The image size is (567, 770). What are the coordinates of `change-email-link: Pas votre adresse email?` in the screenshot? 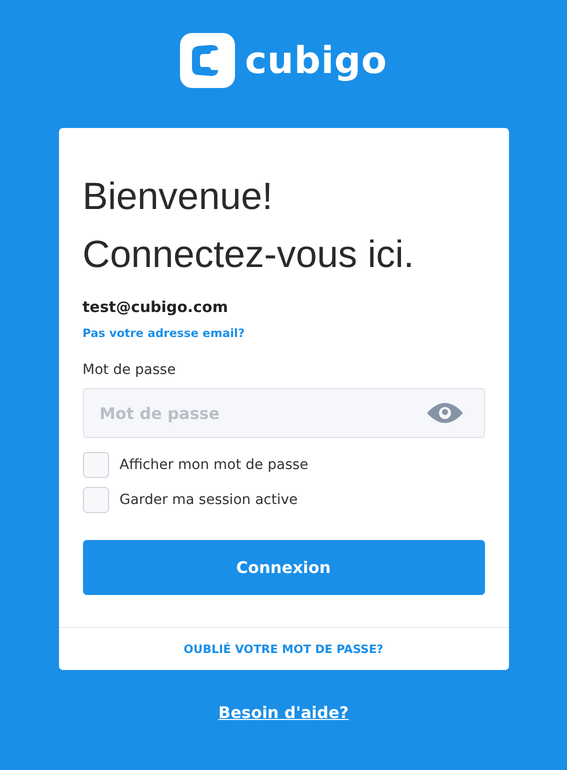 It's located at (163, 333).